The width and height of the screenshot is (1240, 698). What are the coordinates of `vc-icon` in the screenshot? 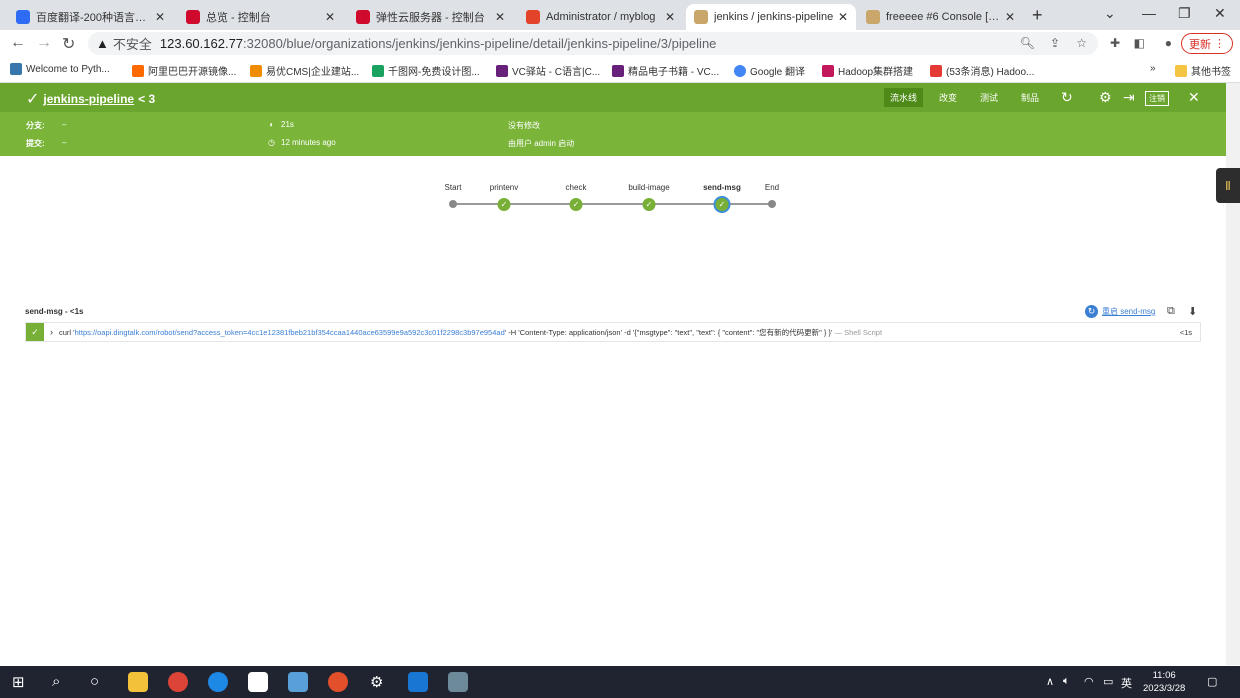 It's located at (618, 70).